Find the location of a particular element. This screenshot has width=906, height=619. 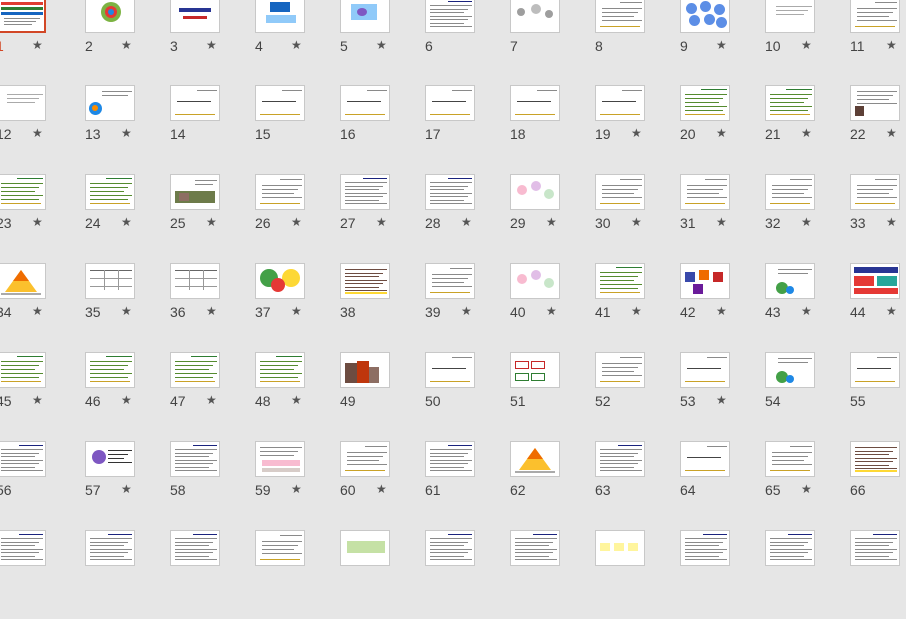

slide-thumbnail-item: 53 ★ is located at coordinates (718, 396).